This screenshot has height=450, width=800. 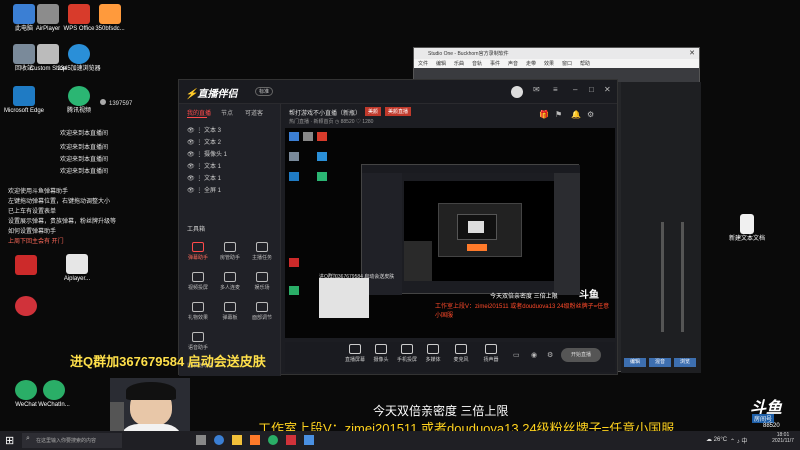 I want to click on desktop-icon-tencent-video: 腾讯视频, so click(x=79, y=100).